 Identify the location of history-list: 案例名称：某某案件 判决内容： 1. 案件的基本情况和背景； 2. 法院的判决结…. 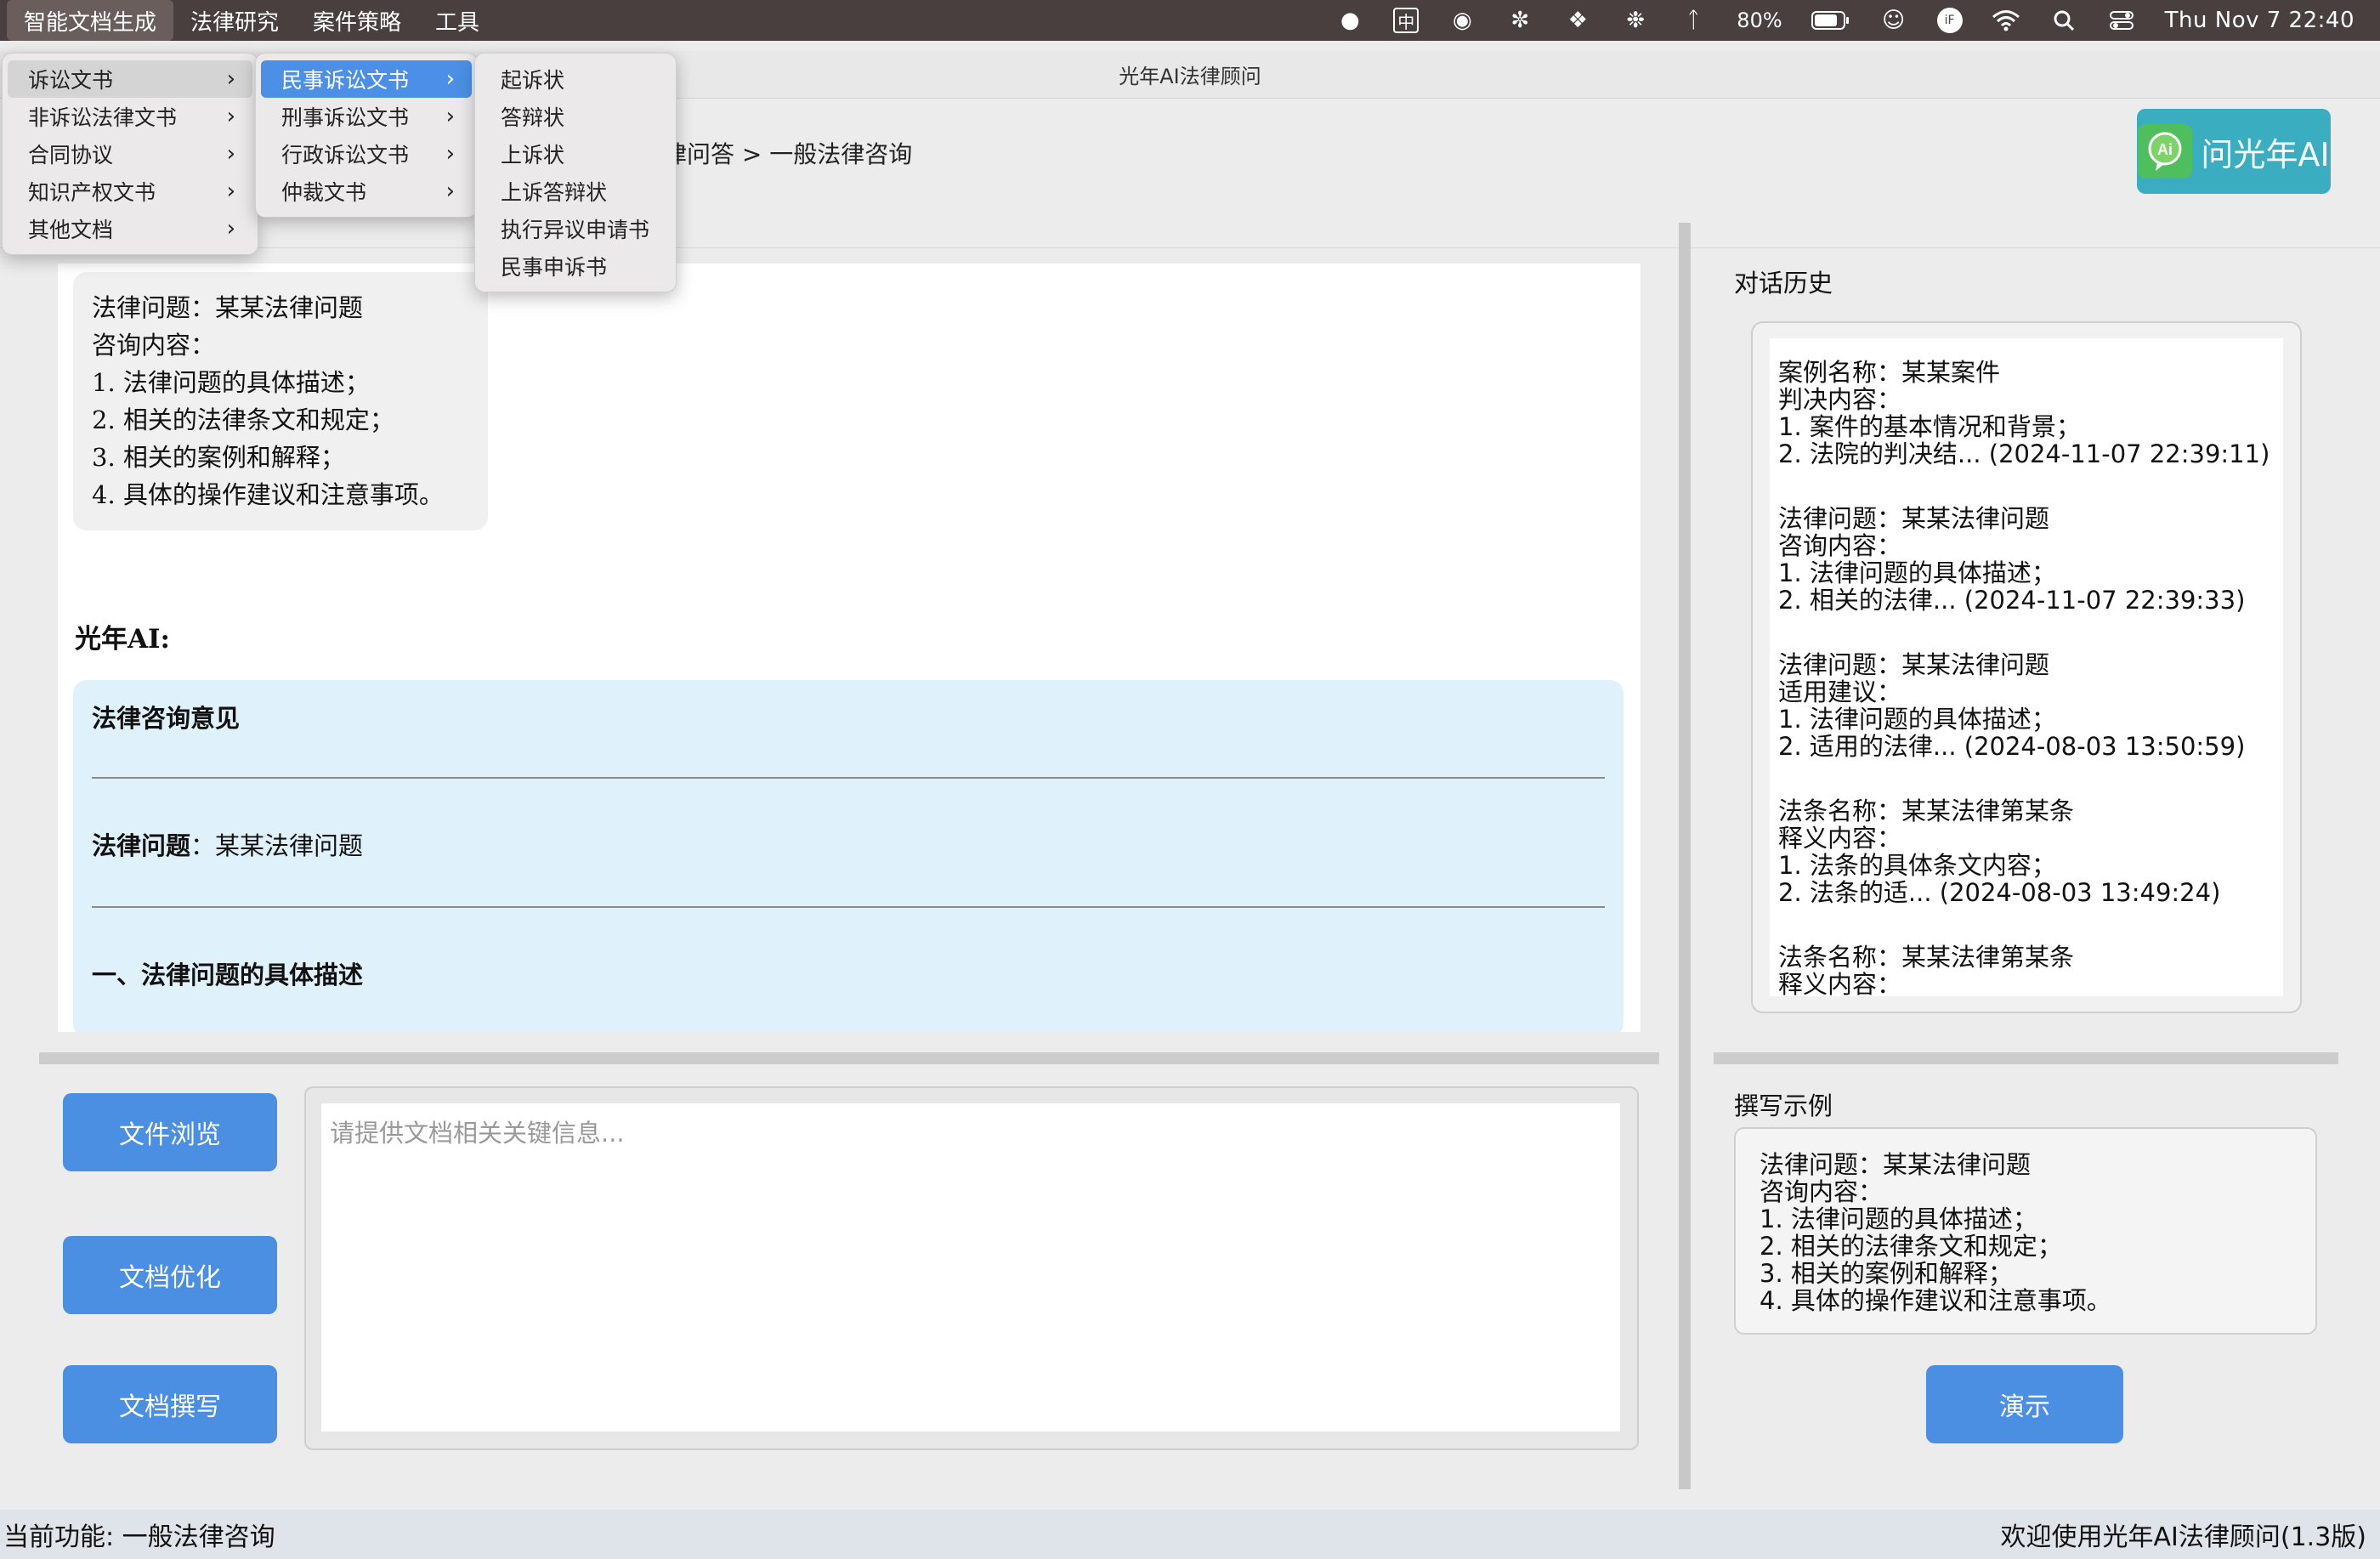
(2026, 667).